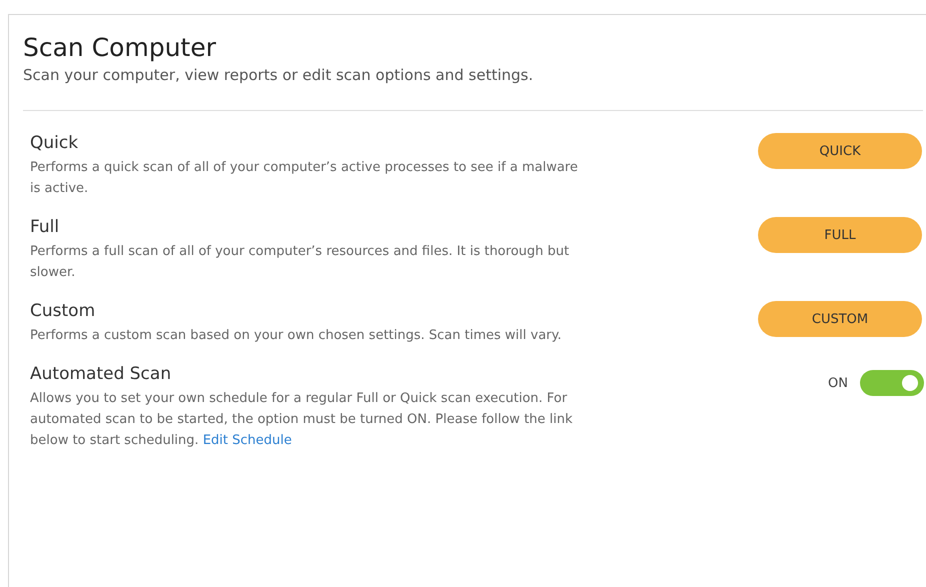 This screenshot has height=587, width=926. Describe the element at coordinates (840, 319) in the screenshot. I see `scan-button: CUSTOM` at that location.